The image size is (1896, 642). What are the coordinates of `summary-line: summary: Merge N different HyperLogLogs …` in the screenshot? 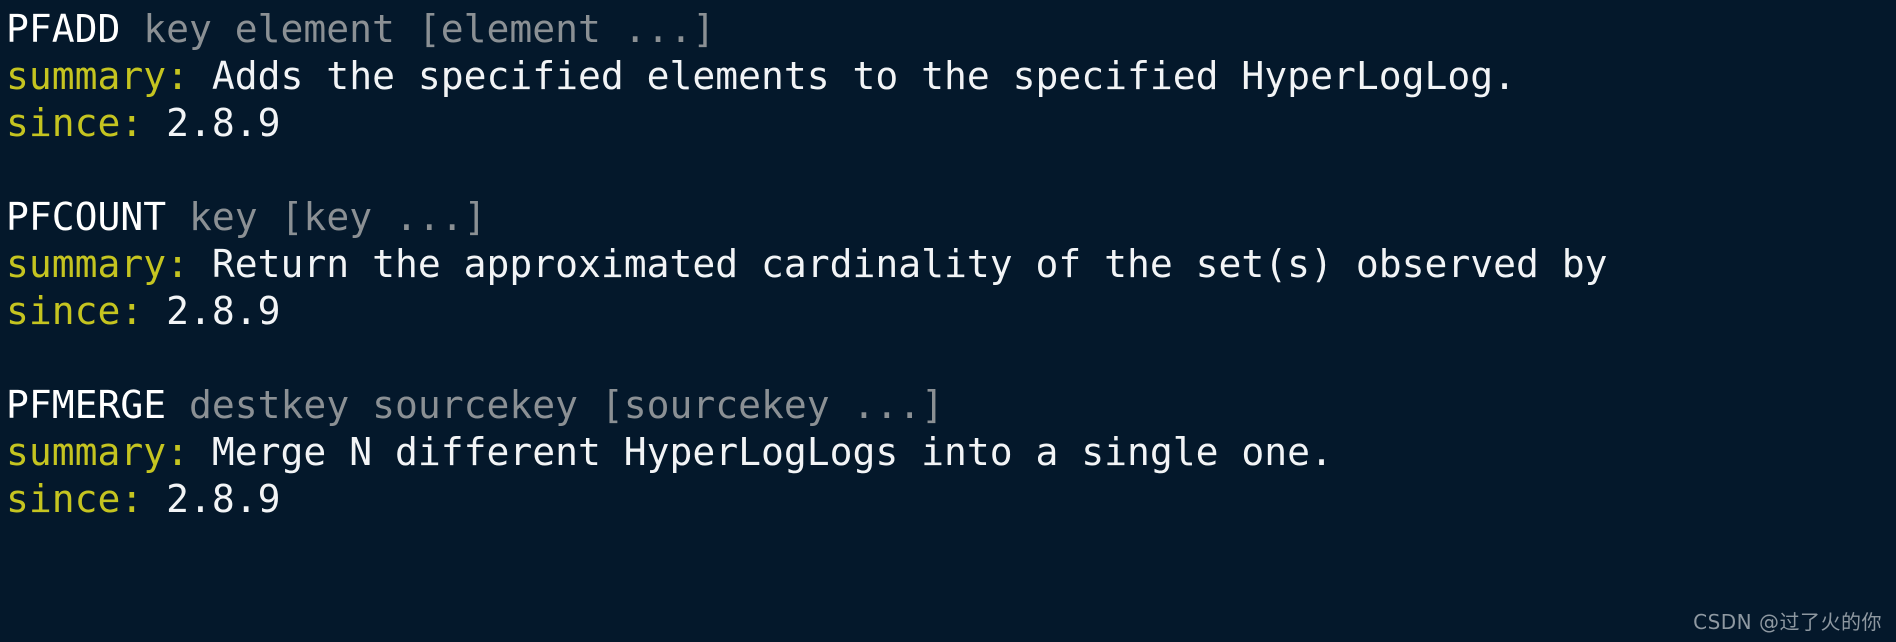 It's located at (951, 452).